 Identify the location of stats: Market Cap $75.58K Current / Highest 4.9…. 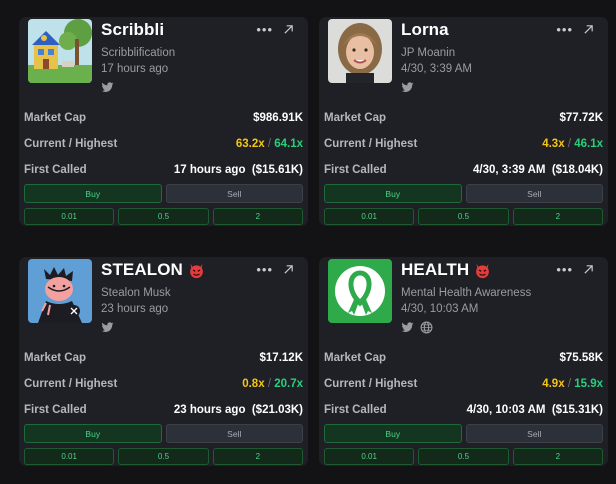
(463, 384).